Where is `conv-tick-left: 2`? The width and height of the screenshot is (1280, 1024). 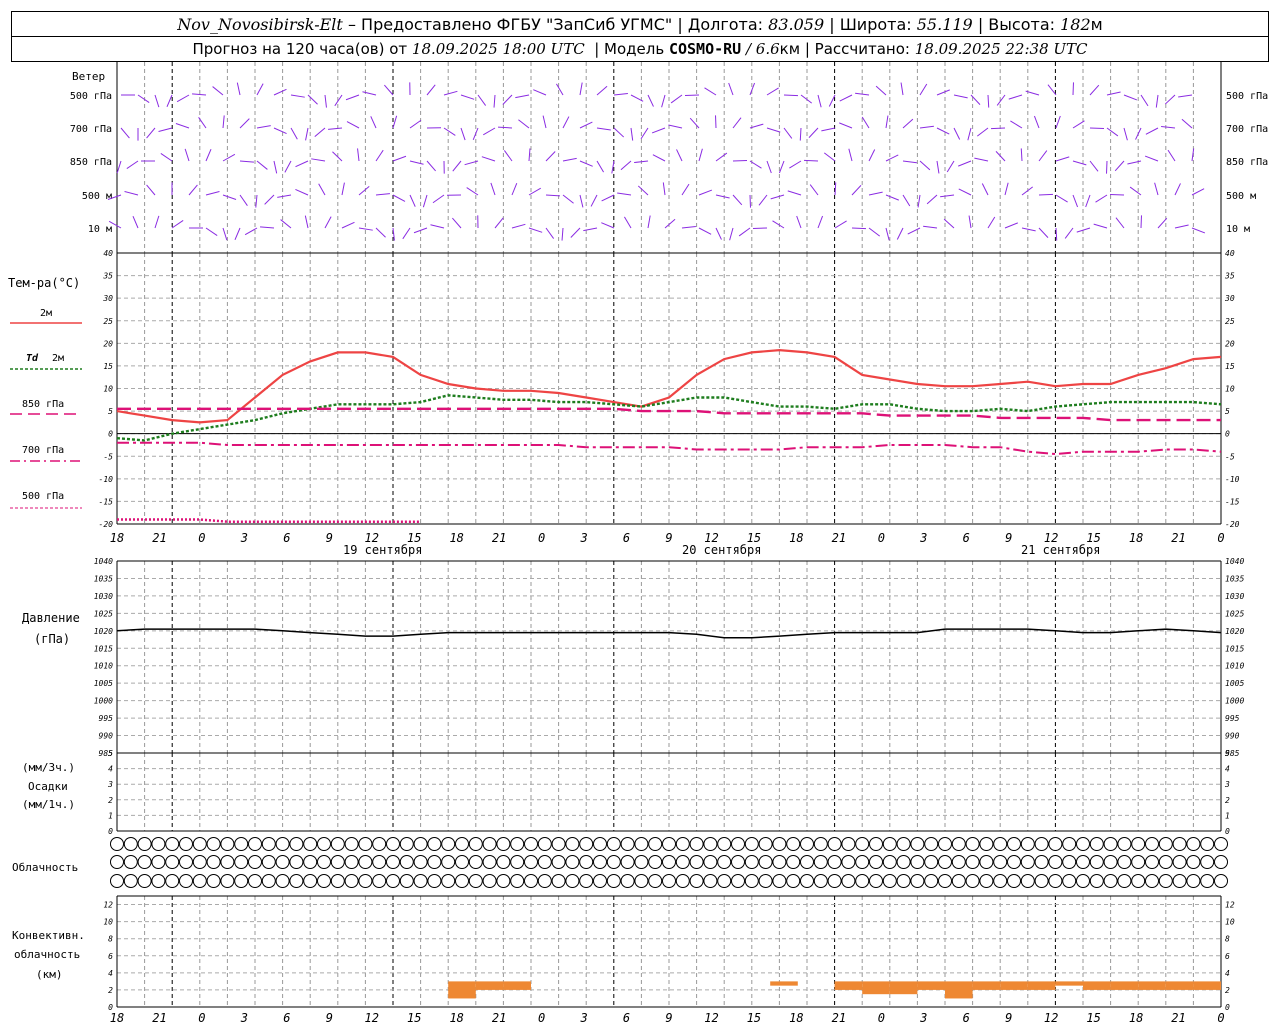 conv-tick-left: 2 is located at coordinates (110, 990).